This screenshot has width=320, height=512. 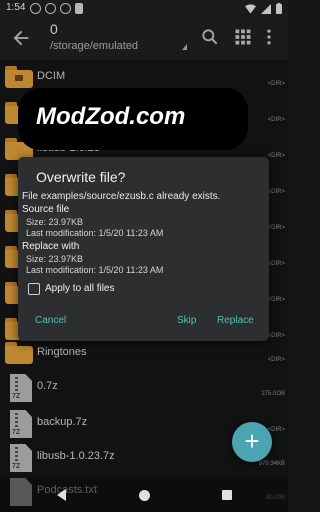 I want to click on plus-icon: +, so click(x=252, y=441).